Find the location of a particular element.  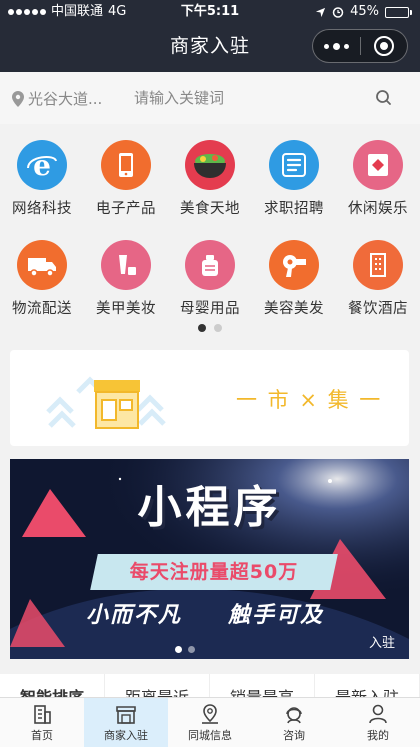

network-label: 4G is located at coordinates (117, 11).